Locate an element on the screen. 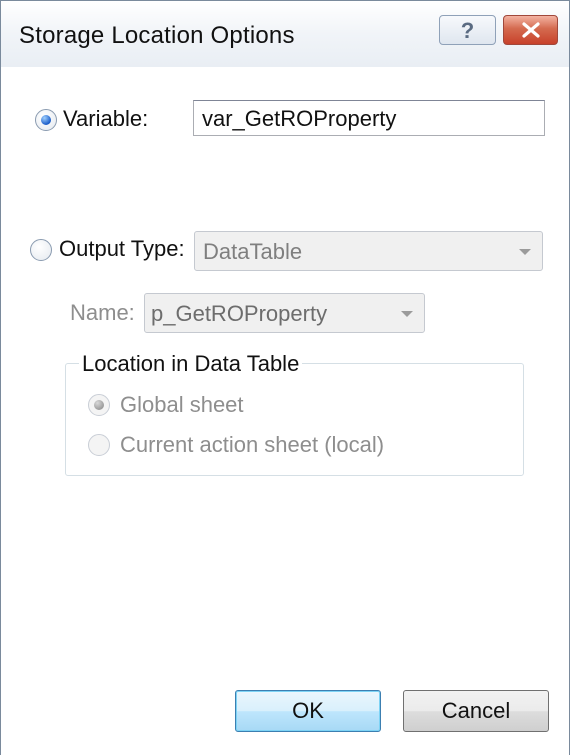 Image resolution: width=570 pixels, height=755 pixels. help-button: ? is located at coordinates (467, 30).